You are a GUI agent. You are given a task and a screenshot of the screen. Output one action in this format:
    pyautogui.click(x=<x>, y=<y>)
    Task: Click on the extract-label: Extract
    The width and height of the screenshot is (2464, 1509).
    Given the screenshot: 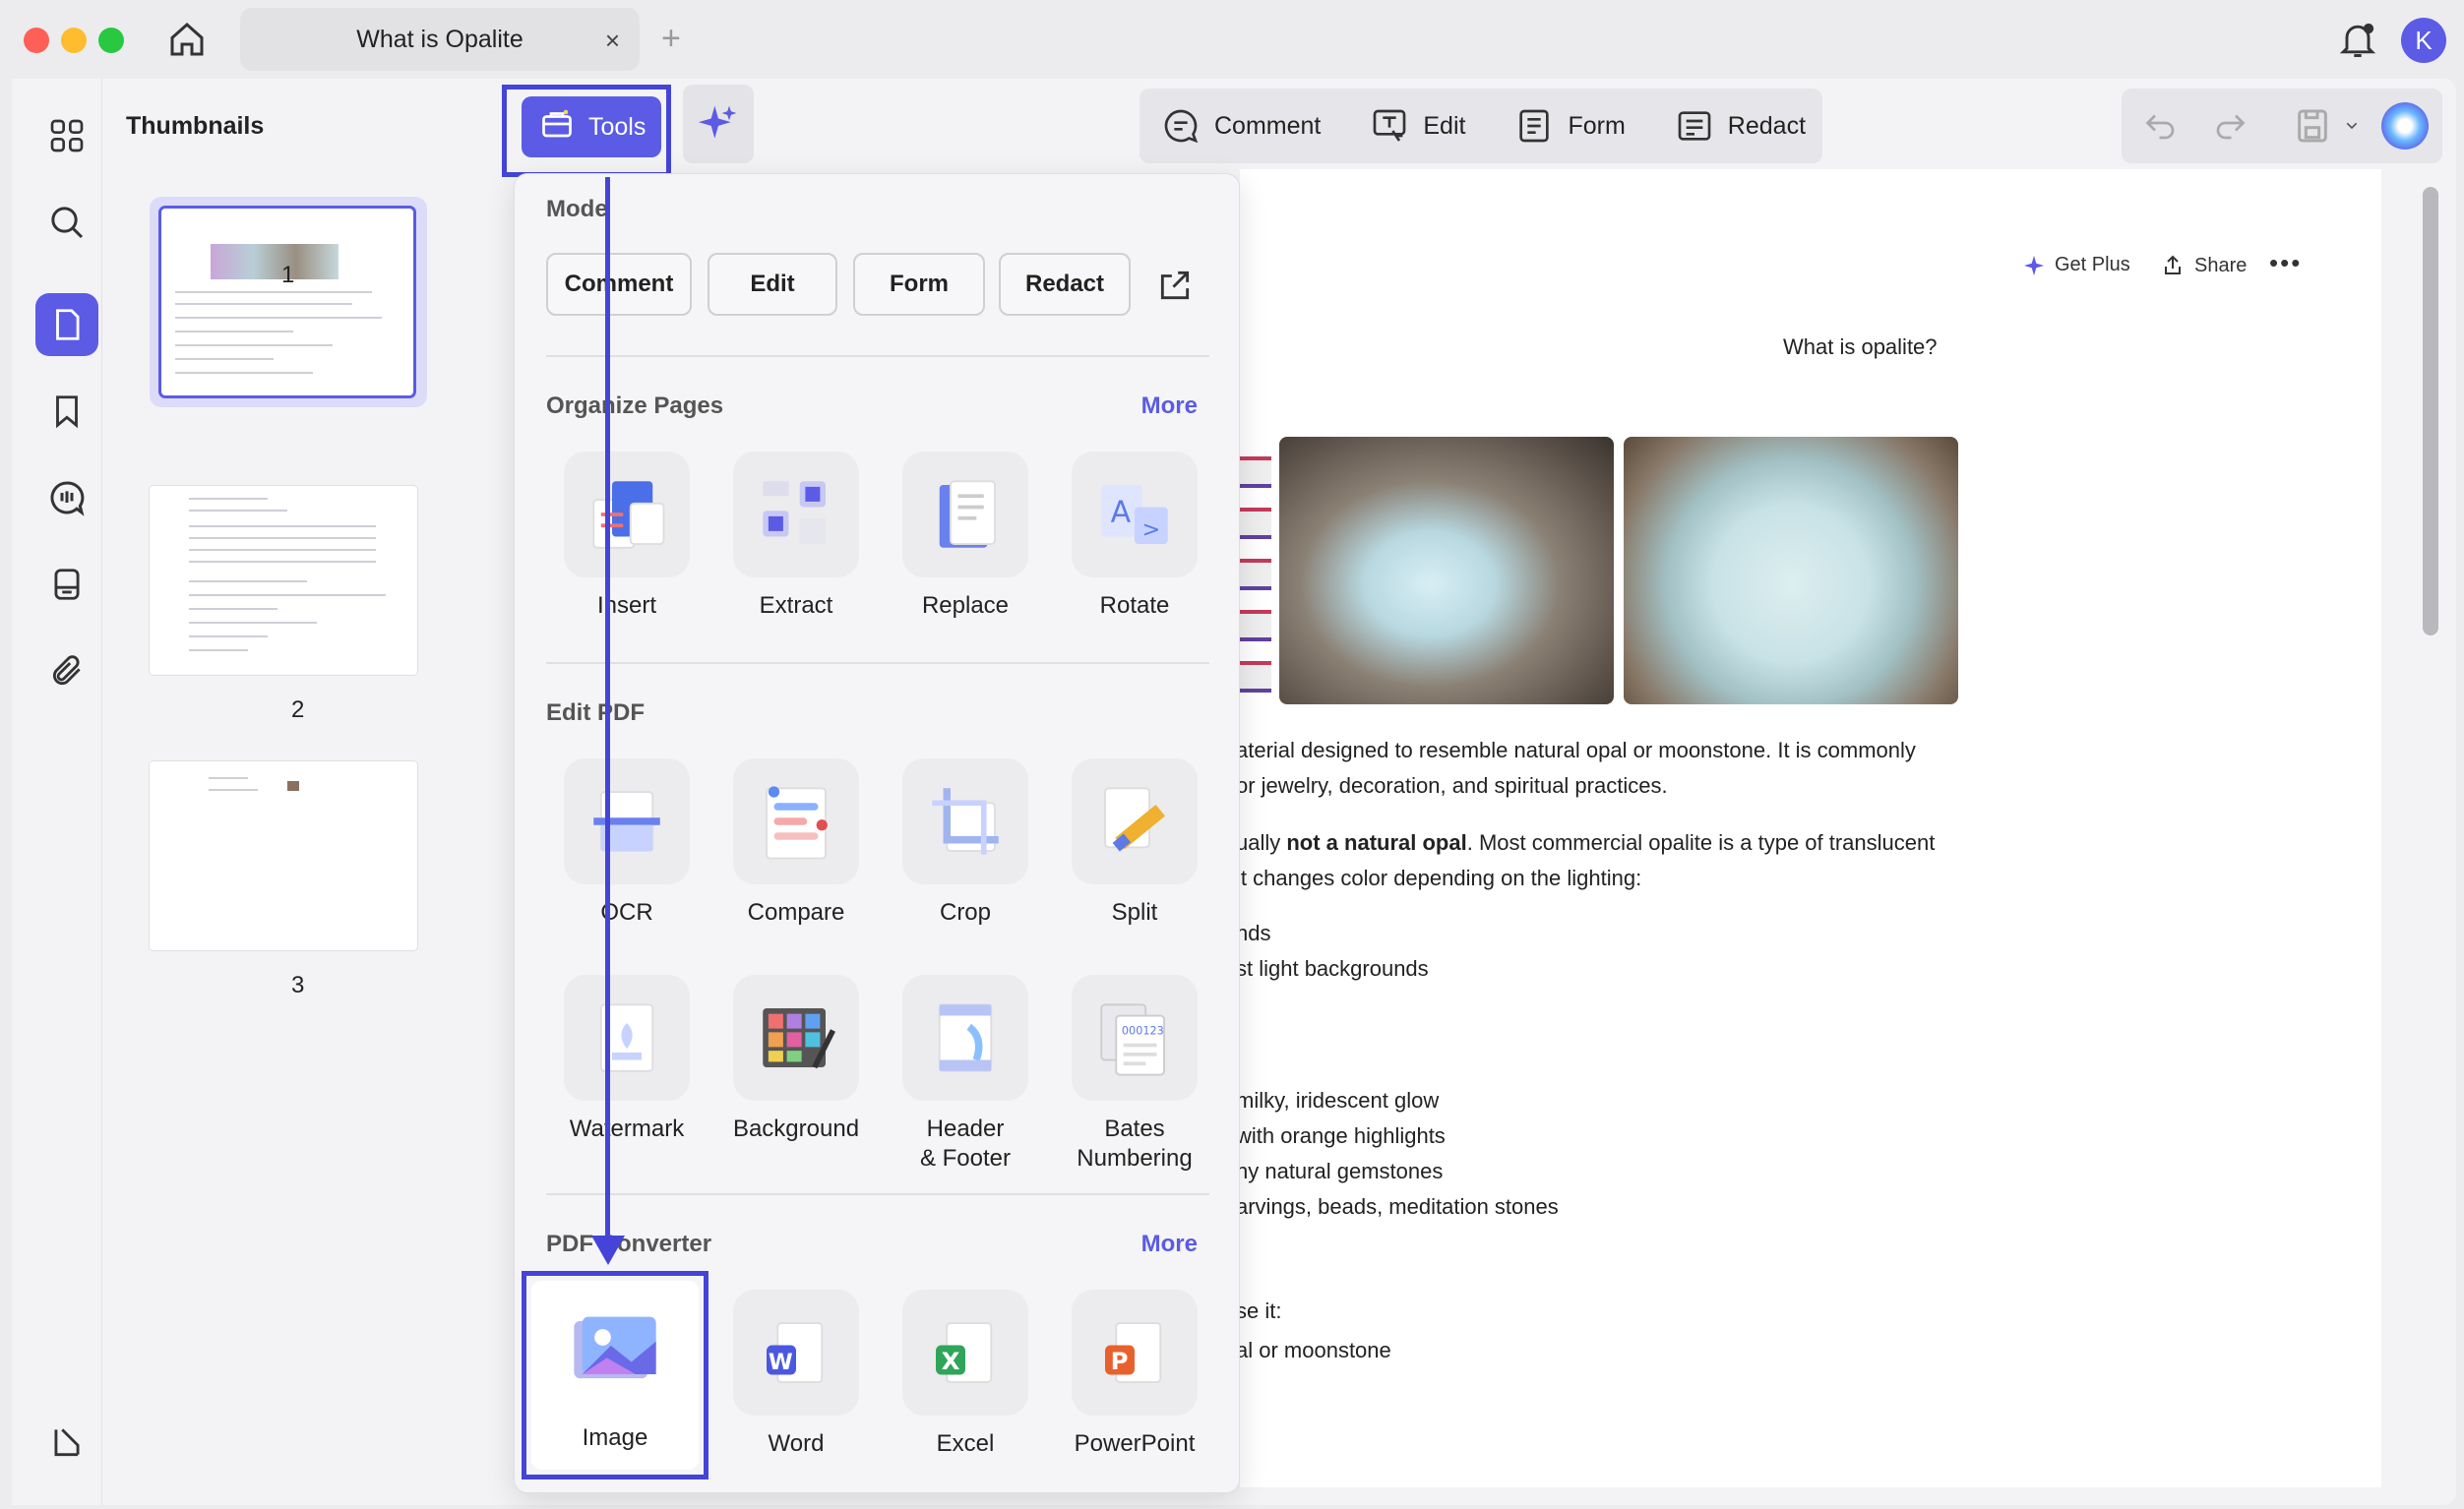 What is the action you would take?
    pyautogui.click(x=796, y=605)
    